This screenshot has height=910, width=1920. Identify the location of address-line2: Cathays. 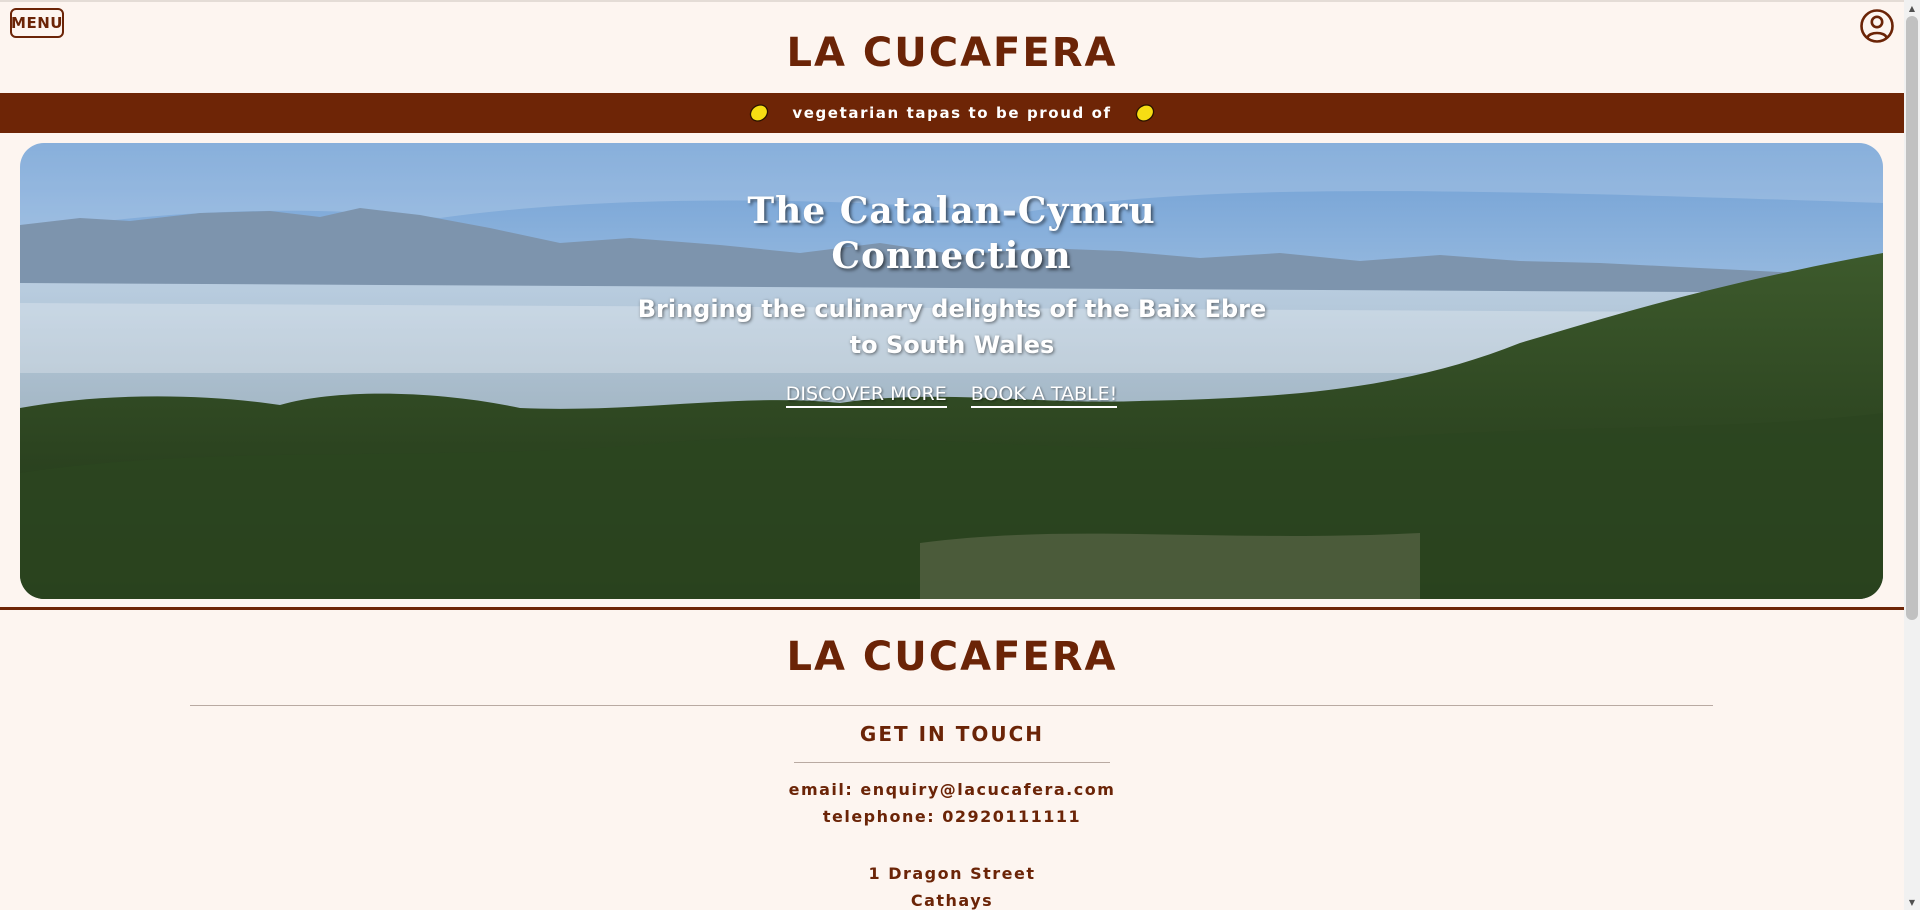
(952, 900).